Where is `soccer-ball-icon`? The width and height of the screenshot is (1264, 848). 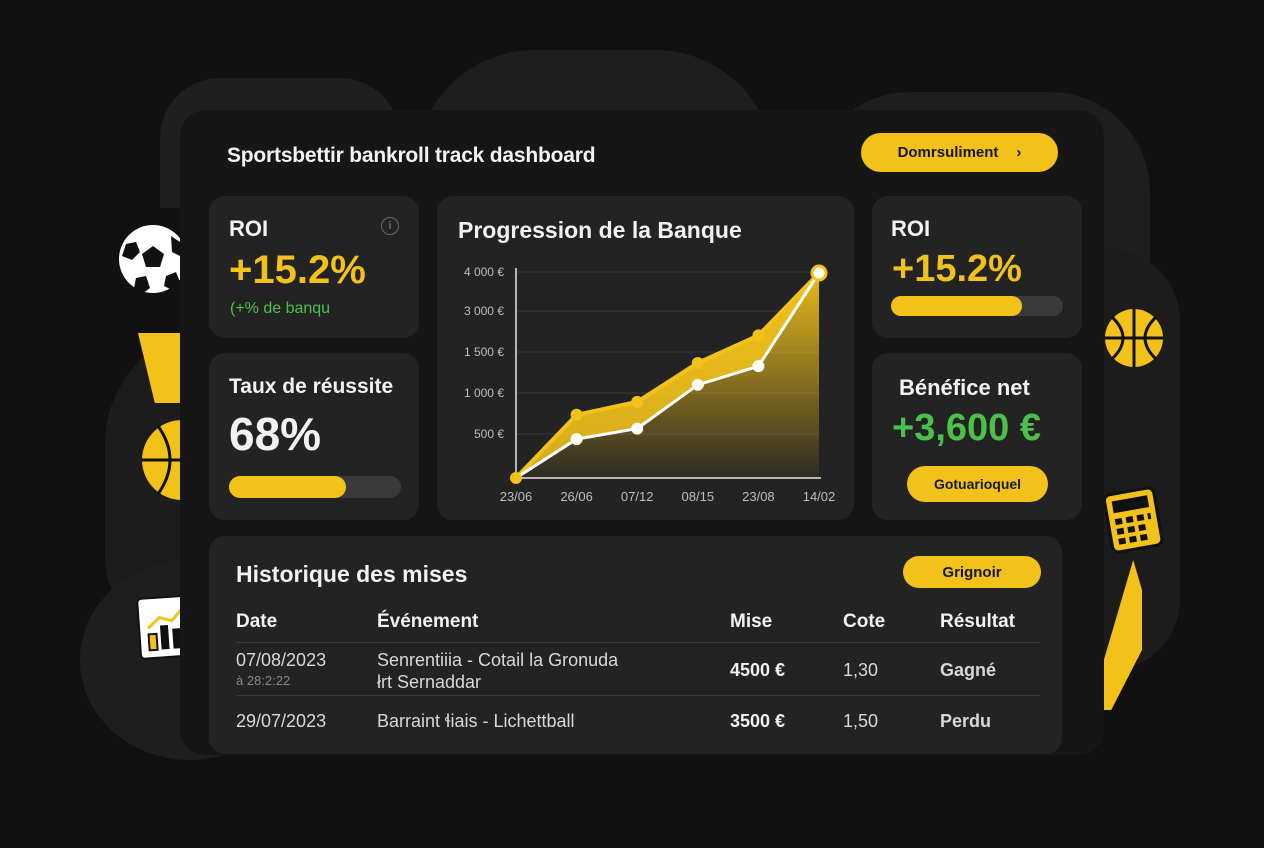 soccer-ball-icon is located at coordinates (149, 259).